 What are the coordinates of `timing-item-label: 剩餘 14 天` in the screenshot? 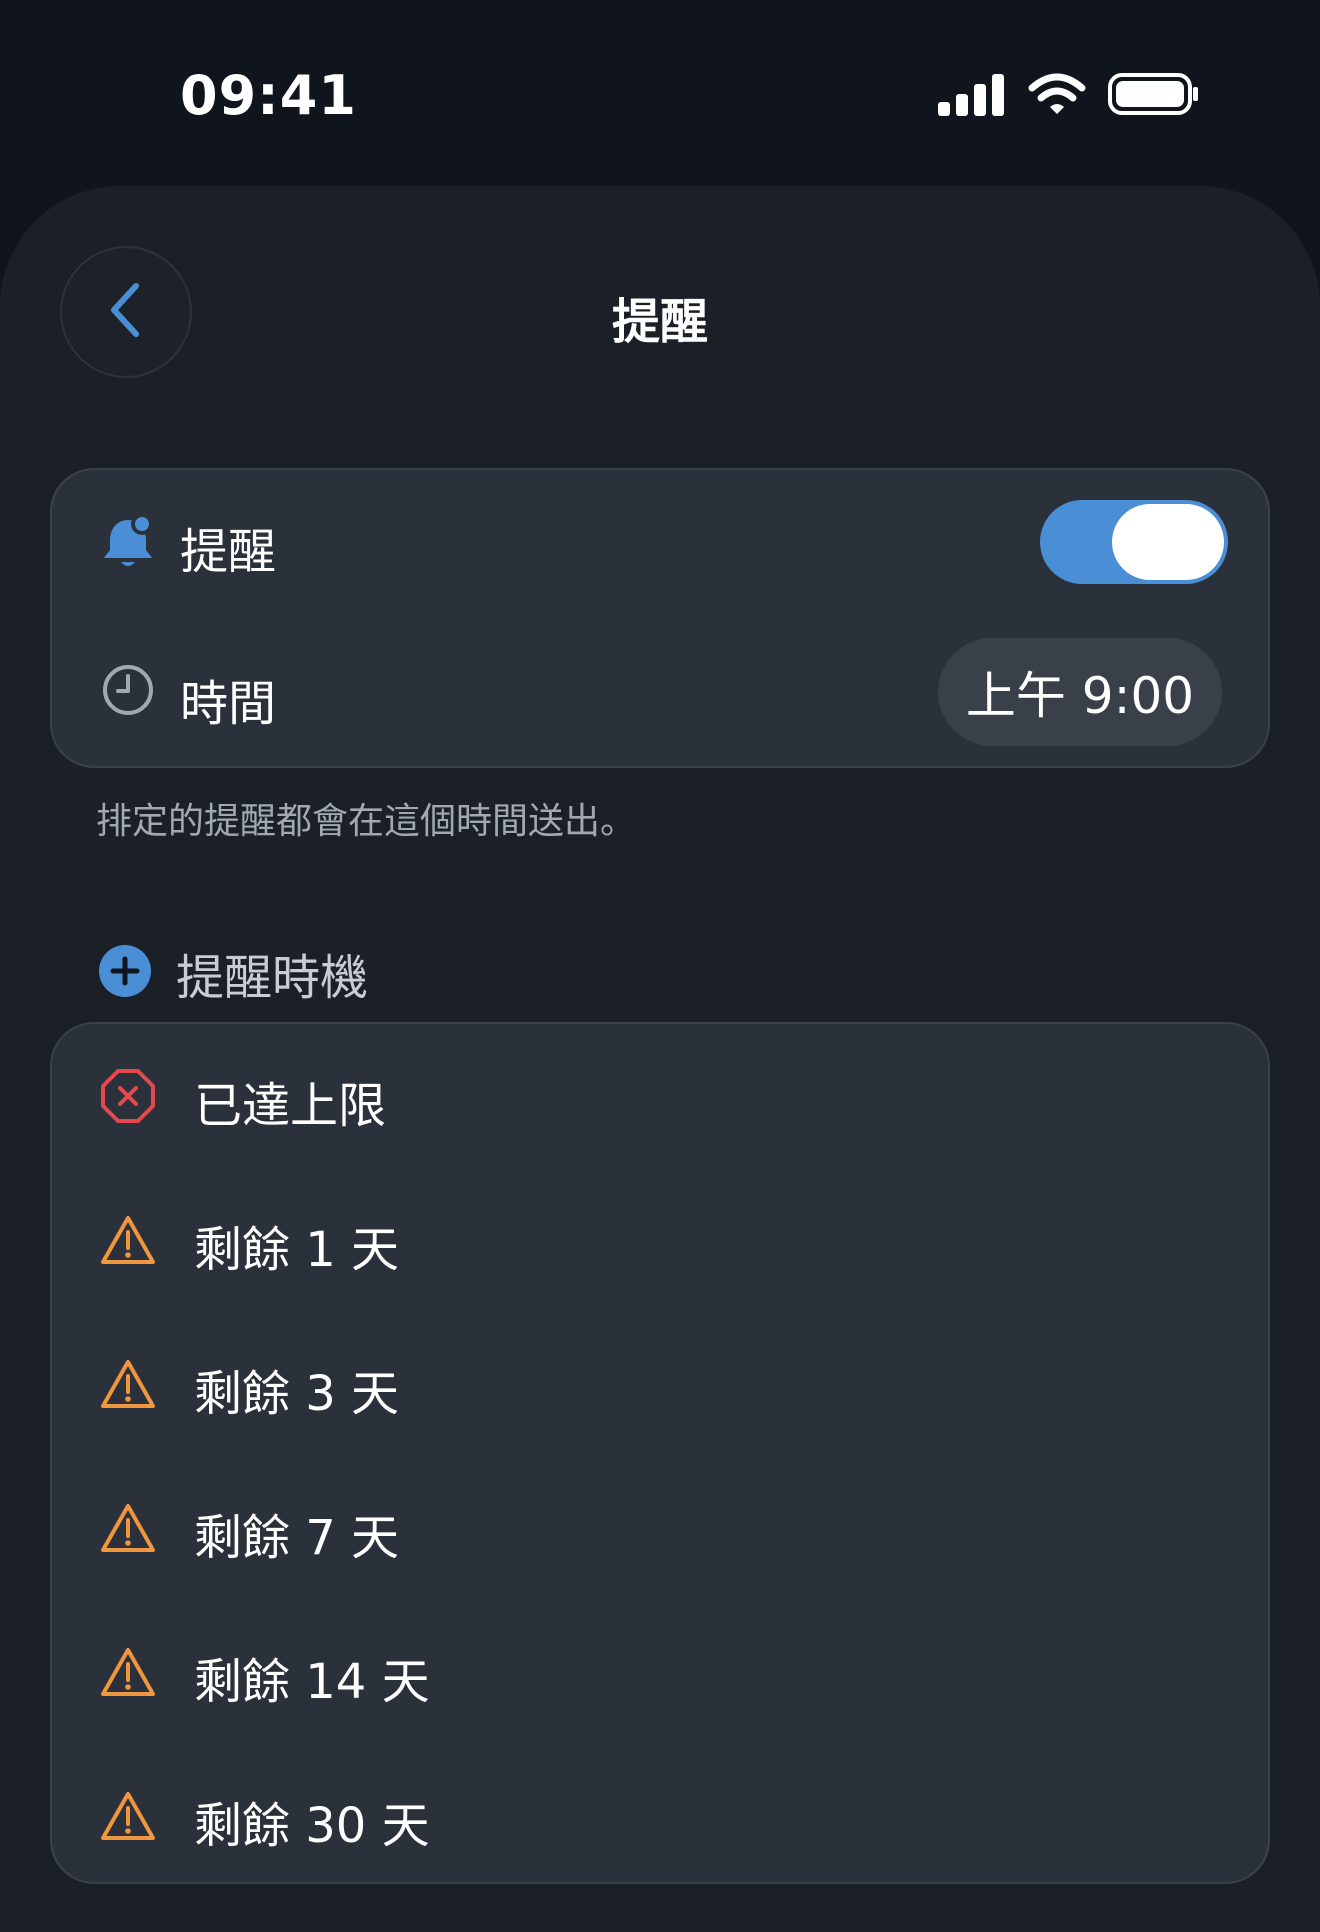 It's located at (312, 1682).